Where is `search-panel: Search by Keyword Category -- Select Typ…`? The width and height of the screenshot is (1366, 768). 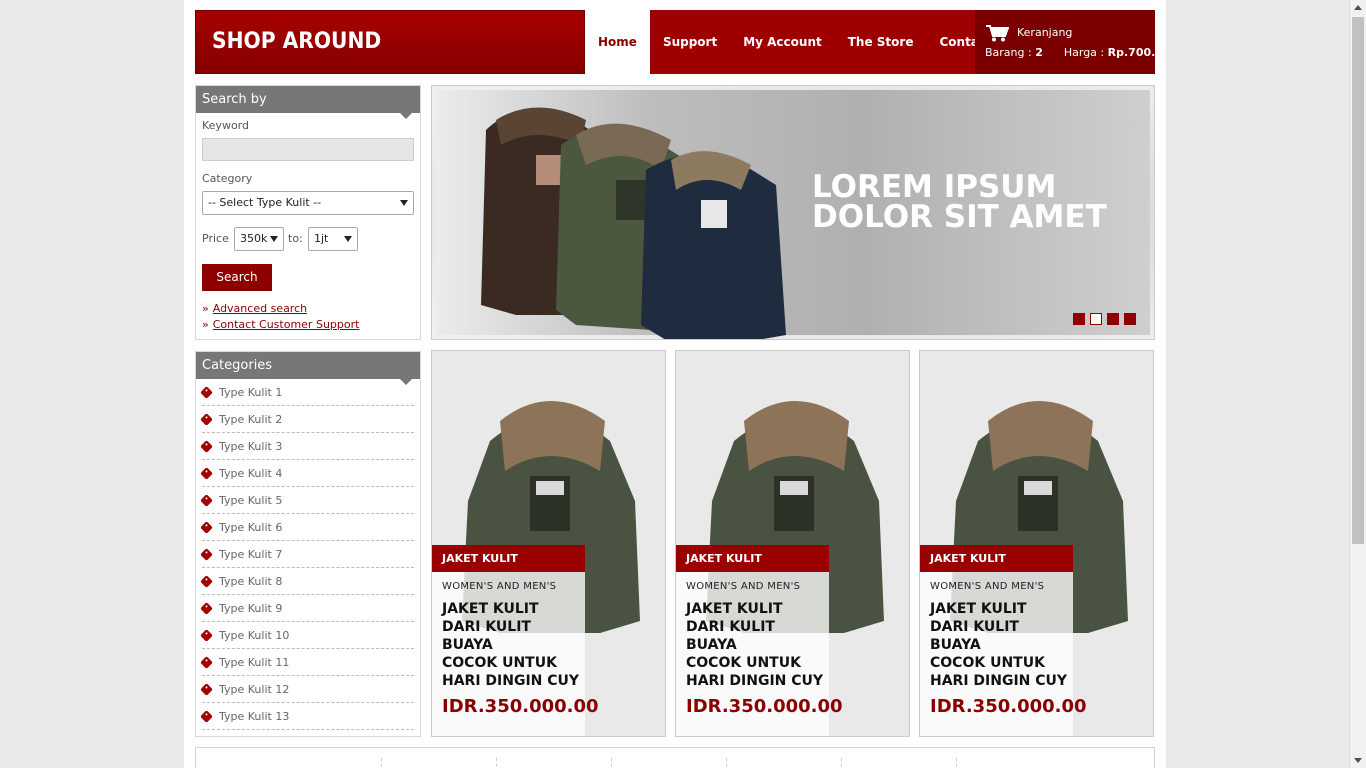
search-panel: Search by Keyword Category -- Select Typ… is located at coordinates (308, 212).